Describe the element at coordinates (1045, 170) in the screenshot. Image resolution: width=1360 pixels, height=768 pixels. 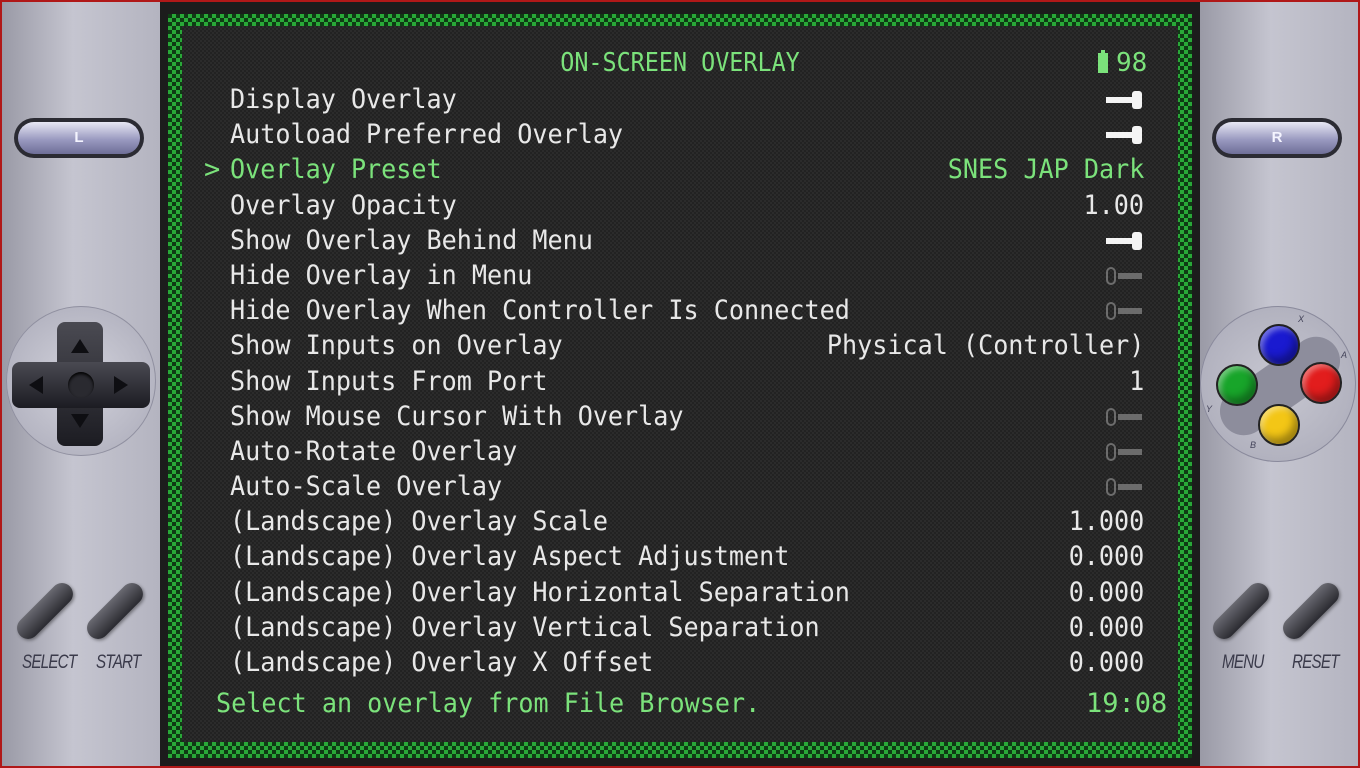
I see `menu-item-value: SNES JAP Dark` at that location.